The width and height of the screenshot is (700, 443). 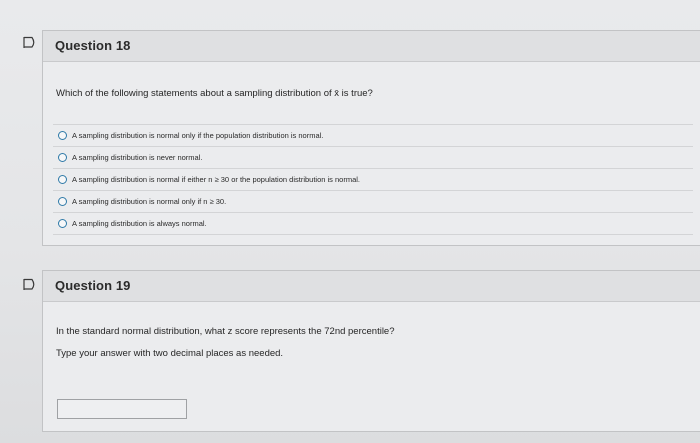 I want to click on question-title: Question 19, so click(x=93, y=285).